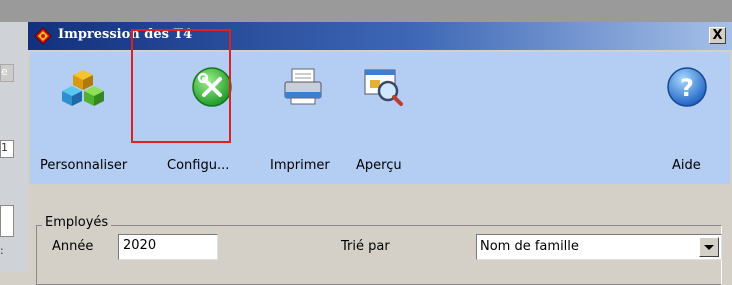 The height and width of the screenshot is (285, 732). I want to click on chevron-down-icon, so click(709, 247).